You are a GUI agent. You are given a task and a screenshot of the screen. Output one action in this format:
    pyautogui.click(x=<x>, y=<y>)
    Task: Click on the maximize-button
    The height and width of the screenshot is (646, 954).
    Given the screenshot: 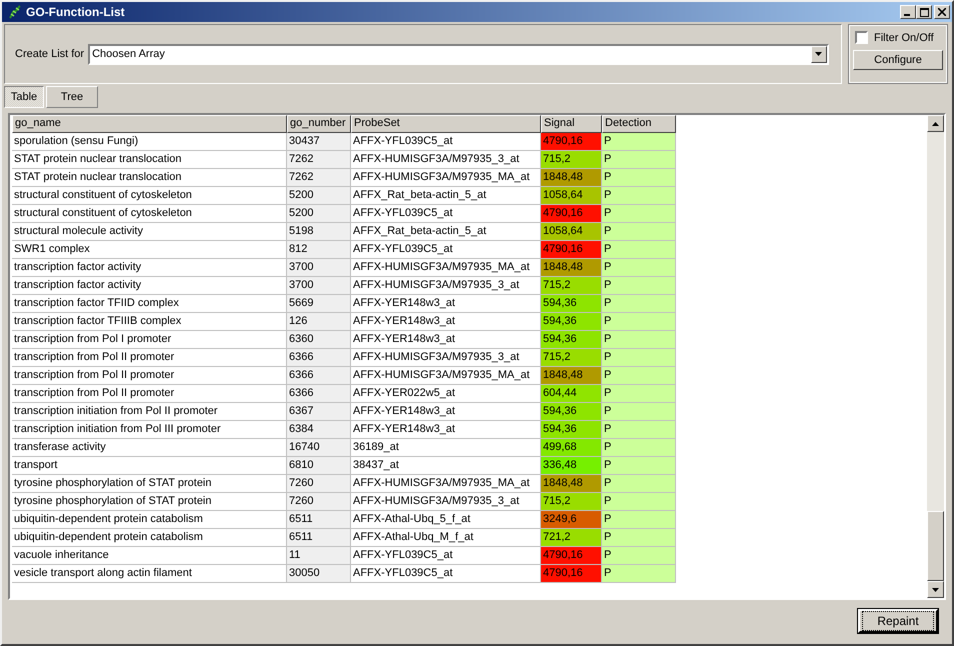 What is the action you would take?
    pyautogui.click(x=924, y=12)
    